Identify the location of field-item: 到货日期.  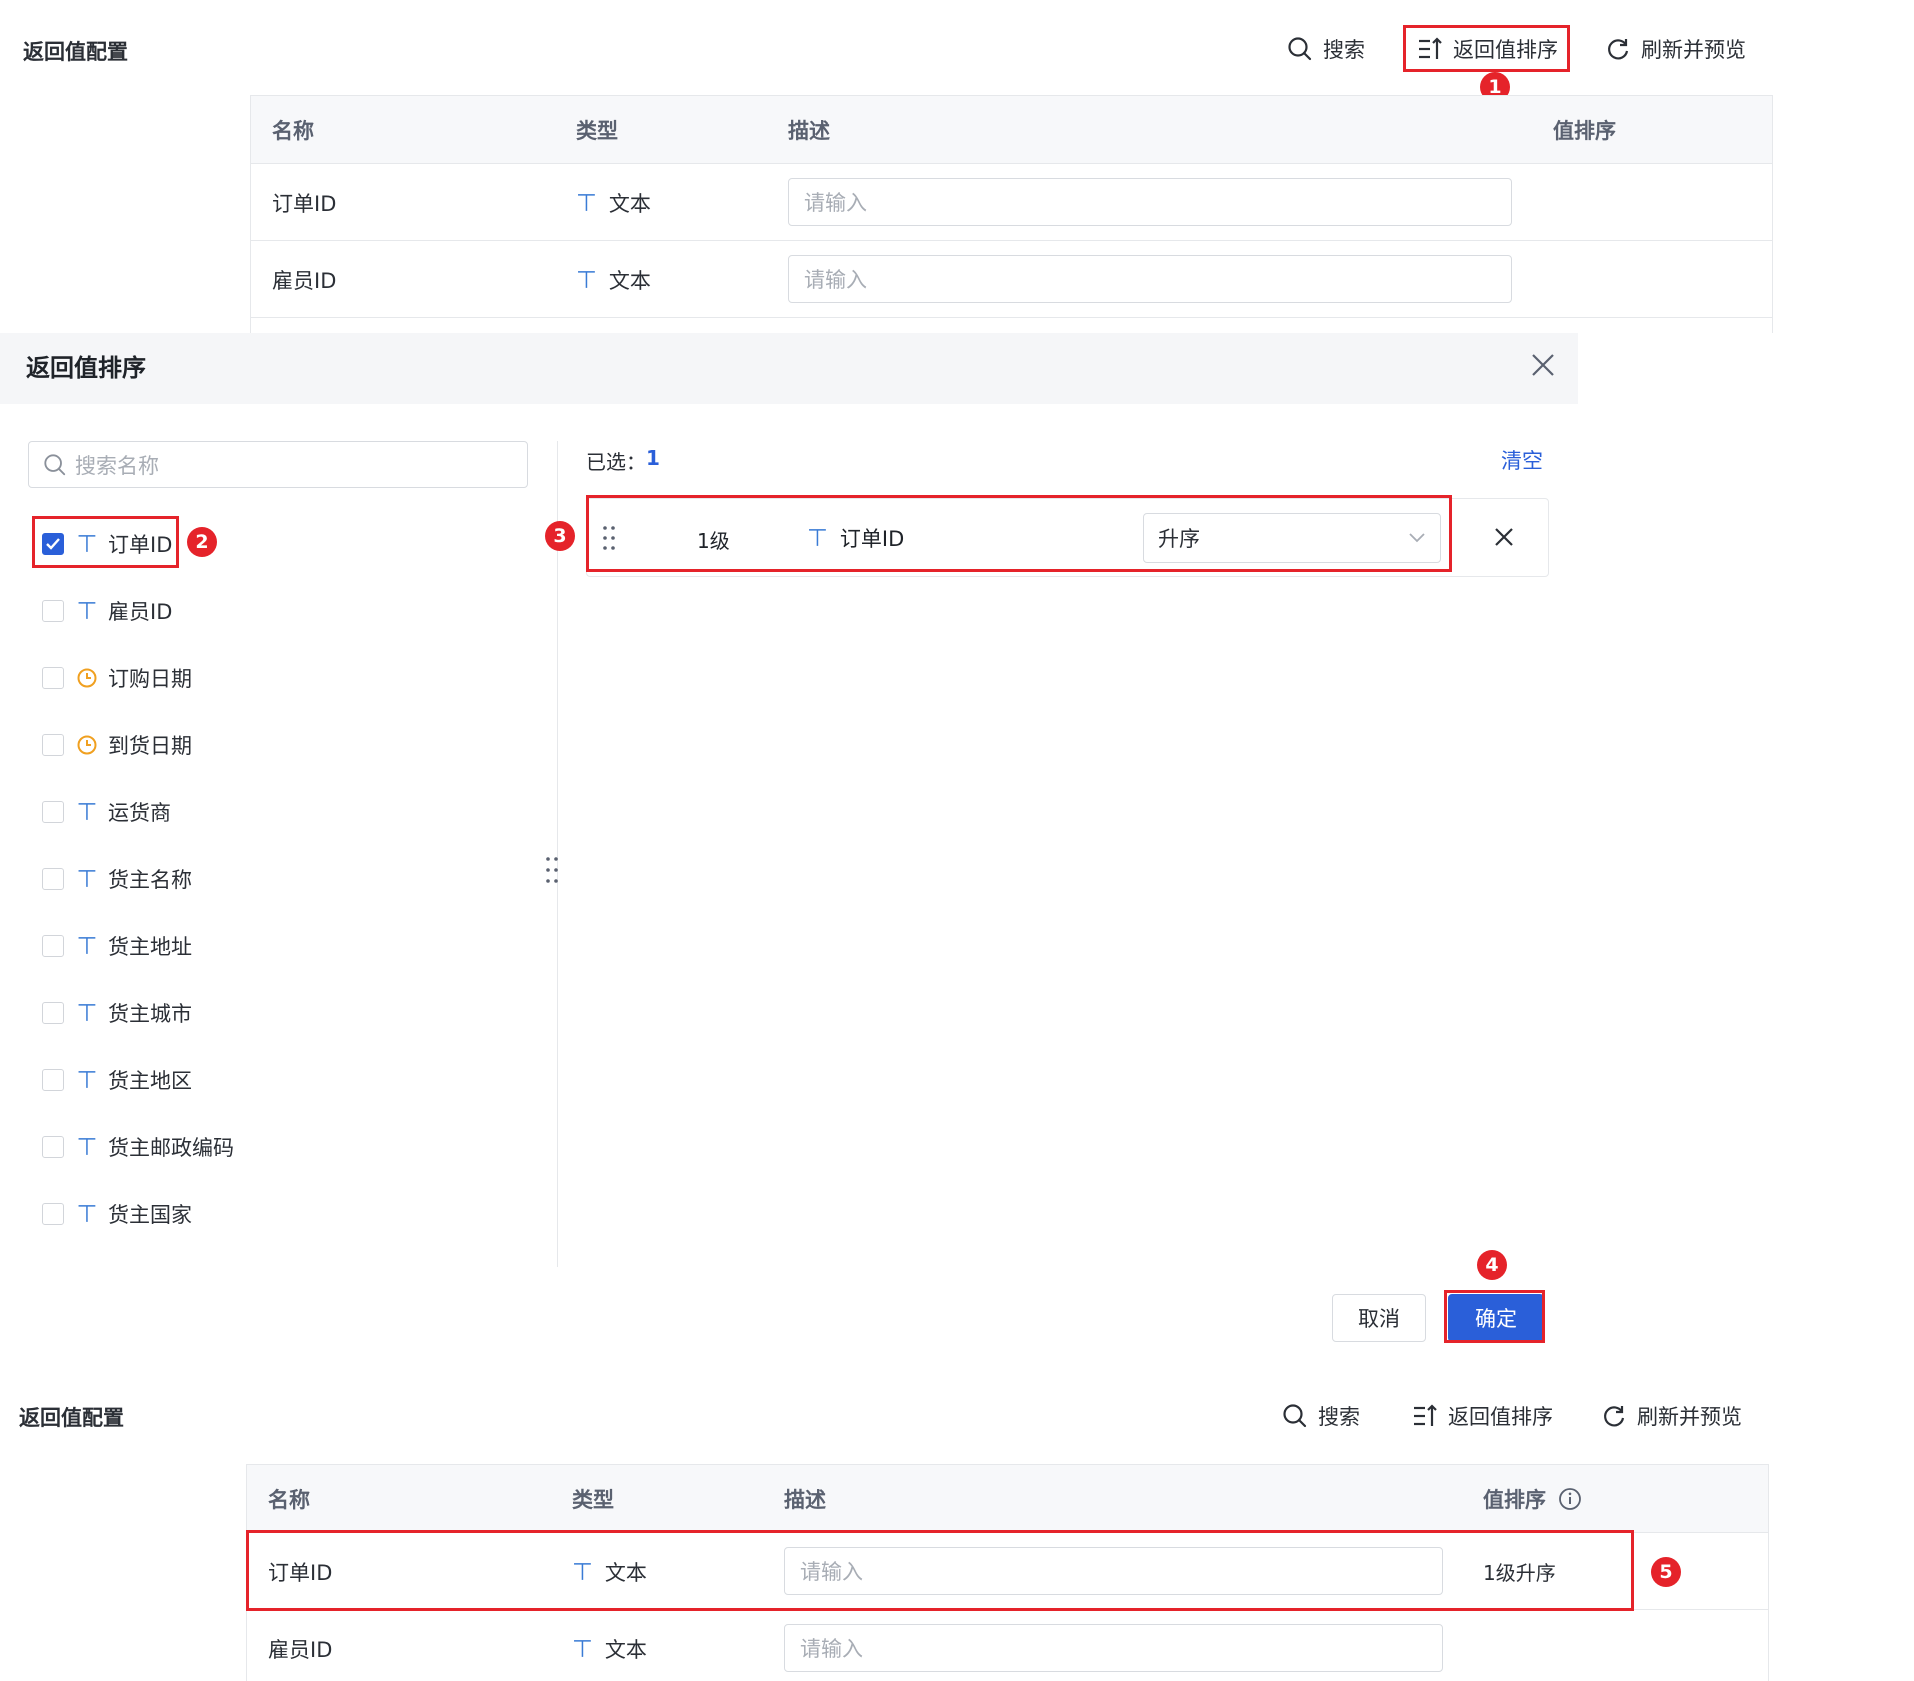
(117, 745).